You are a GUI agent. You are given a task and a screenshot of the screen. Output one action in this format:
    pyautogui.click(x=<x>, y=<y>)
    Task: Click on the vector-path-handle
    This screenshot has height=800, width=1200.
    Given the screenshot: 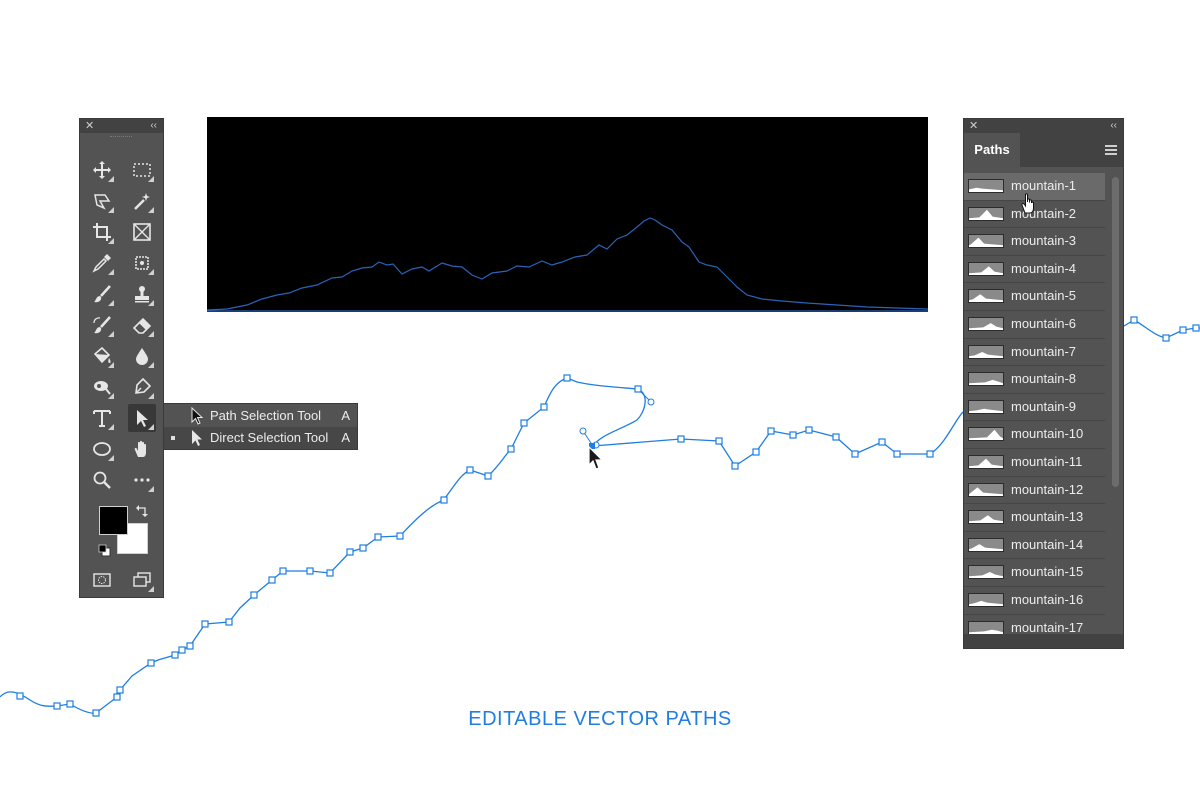 What is the action you would take?
    pyautogui.click(x=617, y=417)
    